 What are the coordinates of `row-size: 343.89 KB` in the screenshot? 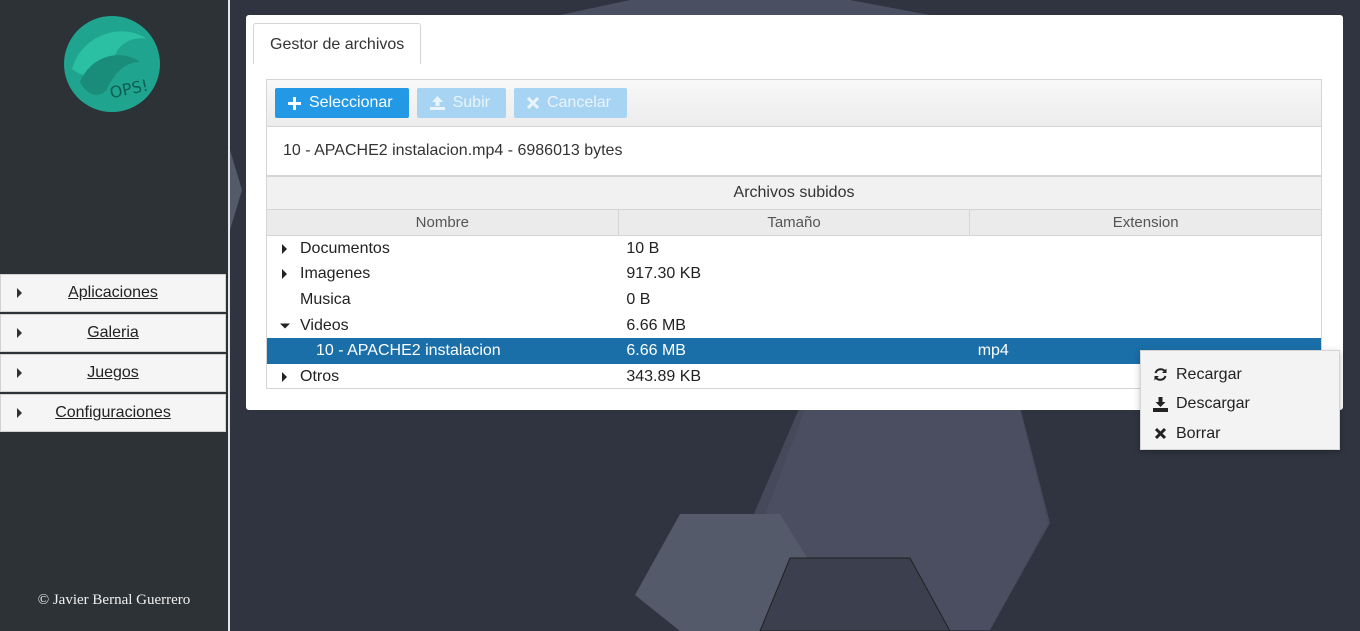 It's located at (664, 376).